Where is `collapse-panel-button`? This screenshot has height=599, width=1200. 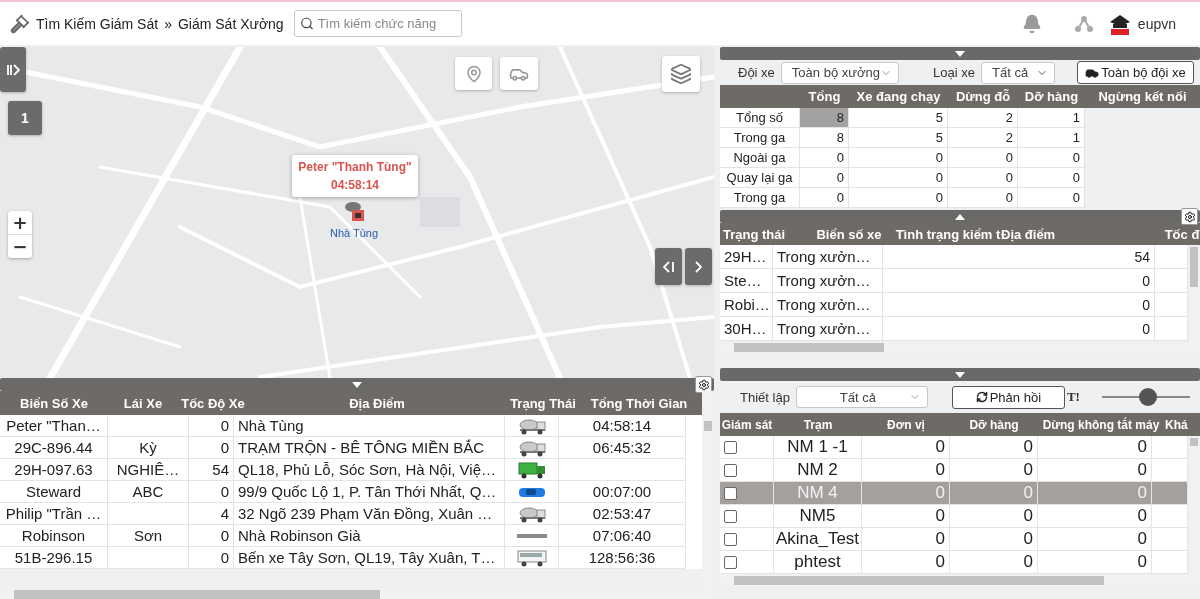 collapse-panel-button is located at coordinates (668, 266).